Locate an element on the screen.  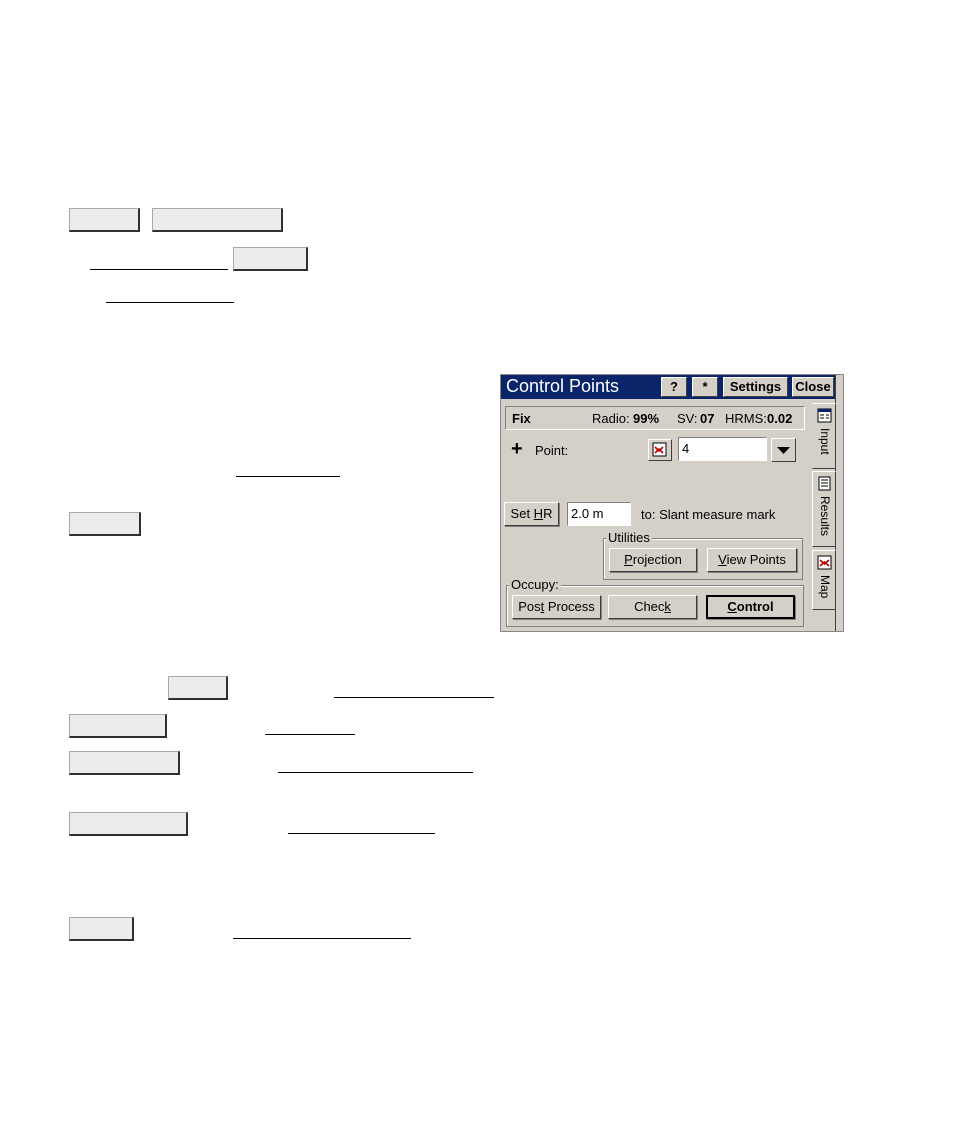
view-points-mnemonic: V is located at coordinates (722, 559).